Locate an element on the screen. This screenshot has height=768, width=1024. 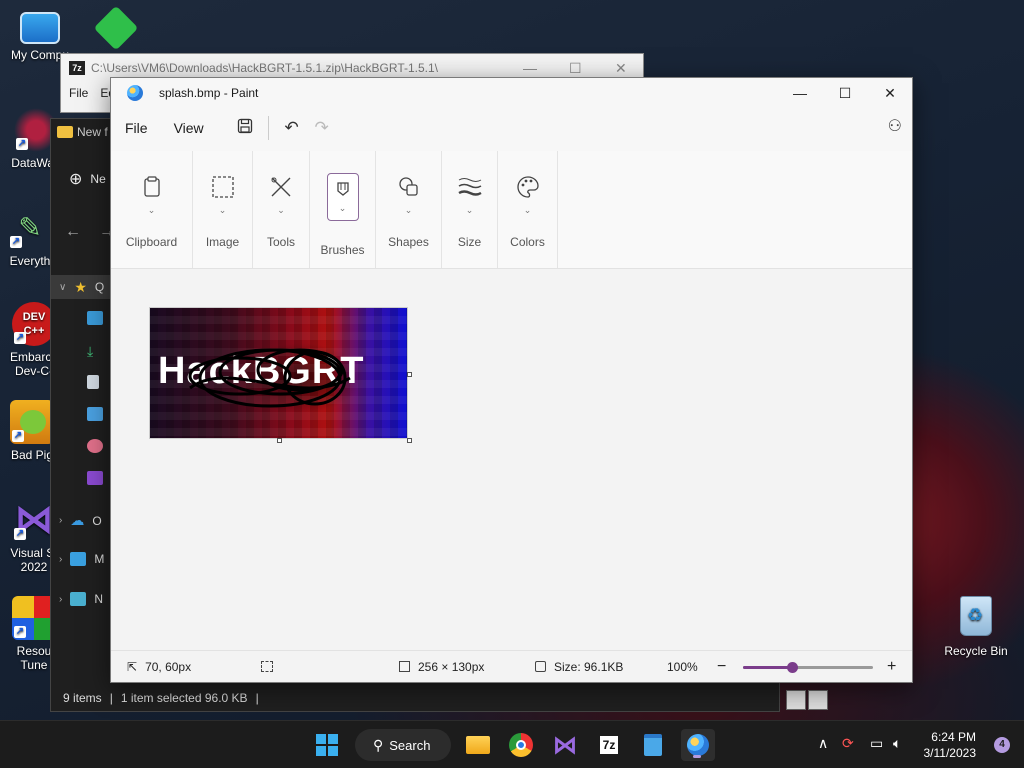
lightning-icon is located at coordinates (116, 28).